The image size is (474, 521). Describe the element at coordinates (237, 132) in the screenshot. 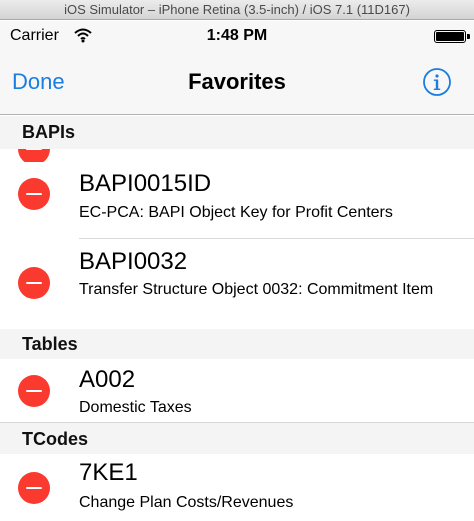

I see `section-header-bapis: BAPIs` at that location.